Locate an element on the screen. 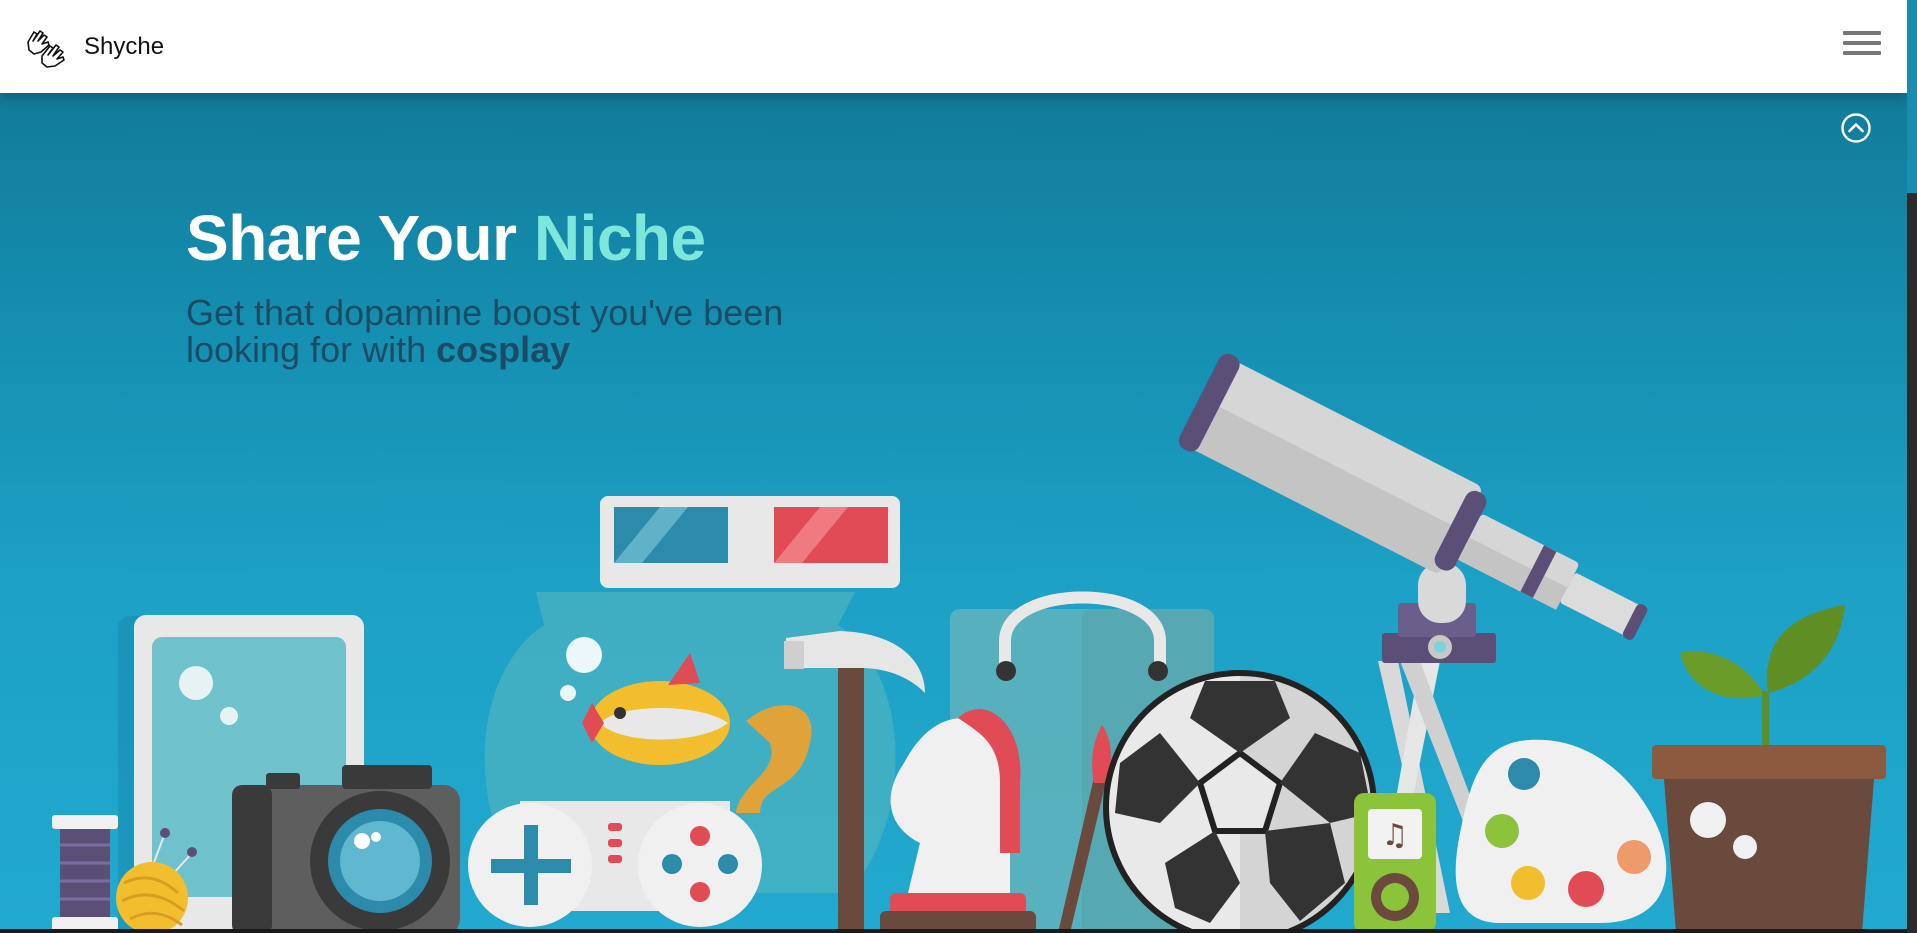 Image resolution: width=1917 pixels, height=933 pixels. hero-bottom-bar is located at coordinates (953, 931).